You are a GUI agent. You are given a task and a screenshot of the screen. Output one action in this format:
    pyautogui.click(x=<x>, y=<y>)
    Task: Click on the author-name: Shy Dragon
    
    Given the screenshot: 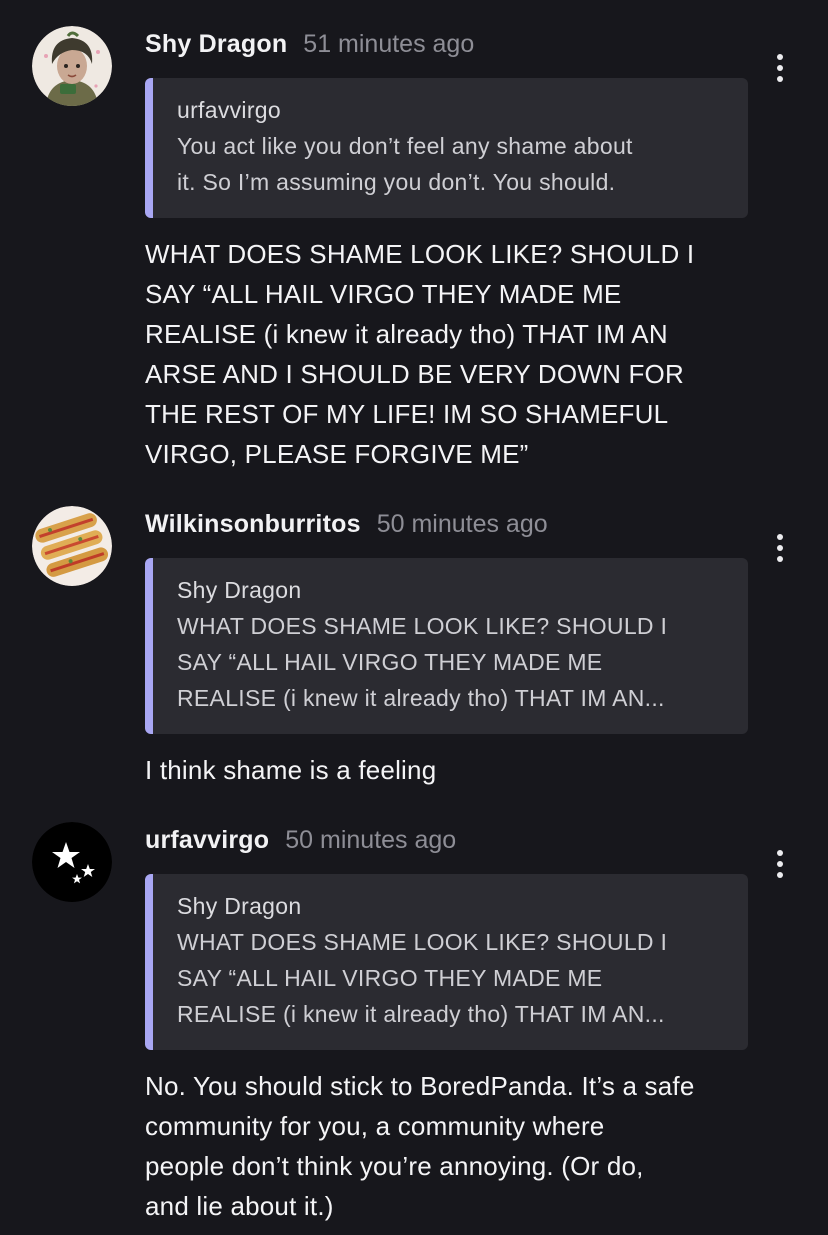 What is the action you would take?
    pyautogui.click(x=216, y=44)
    